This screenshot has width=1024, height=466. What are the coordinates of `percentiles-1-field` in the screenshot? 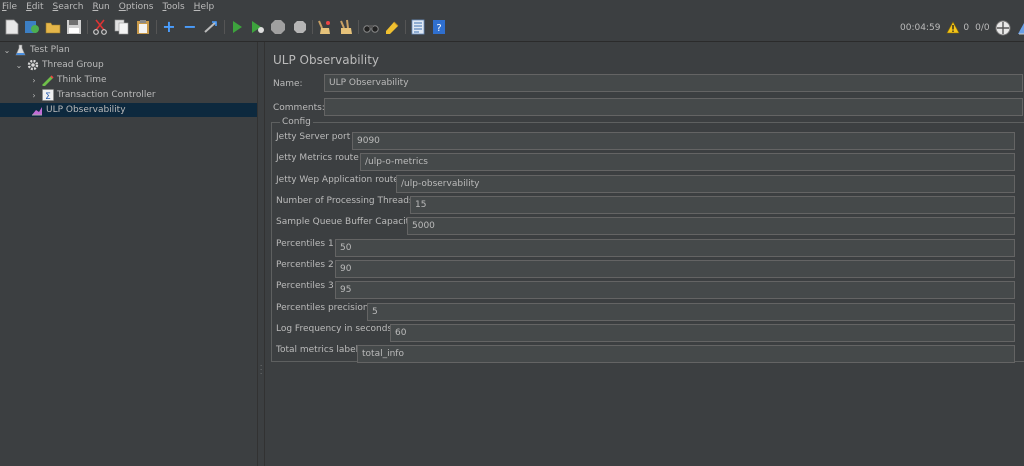 It's located at (675, 248).